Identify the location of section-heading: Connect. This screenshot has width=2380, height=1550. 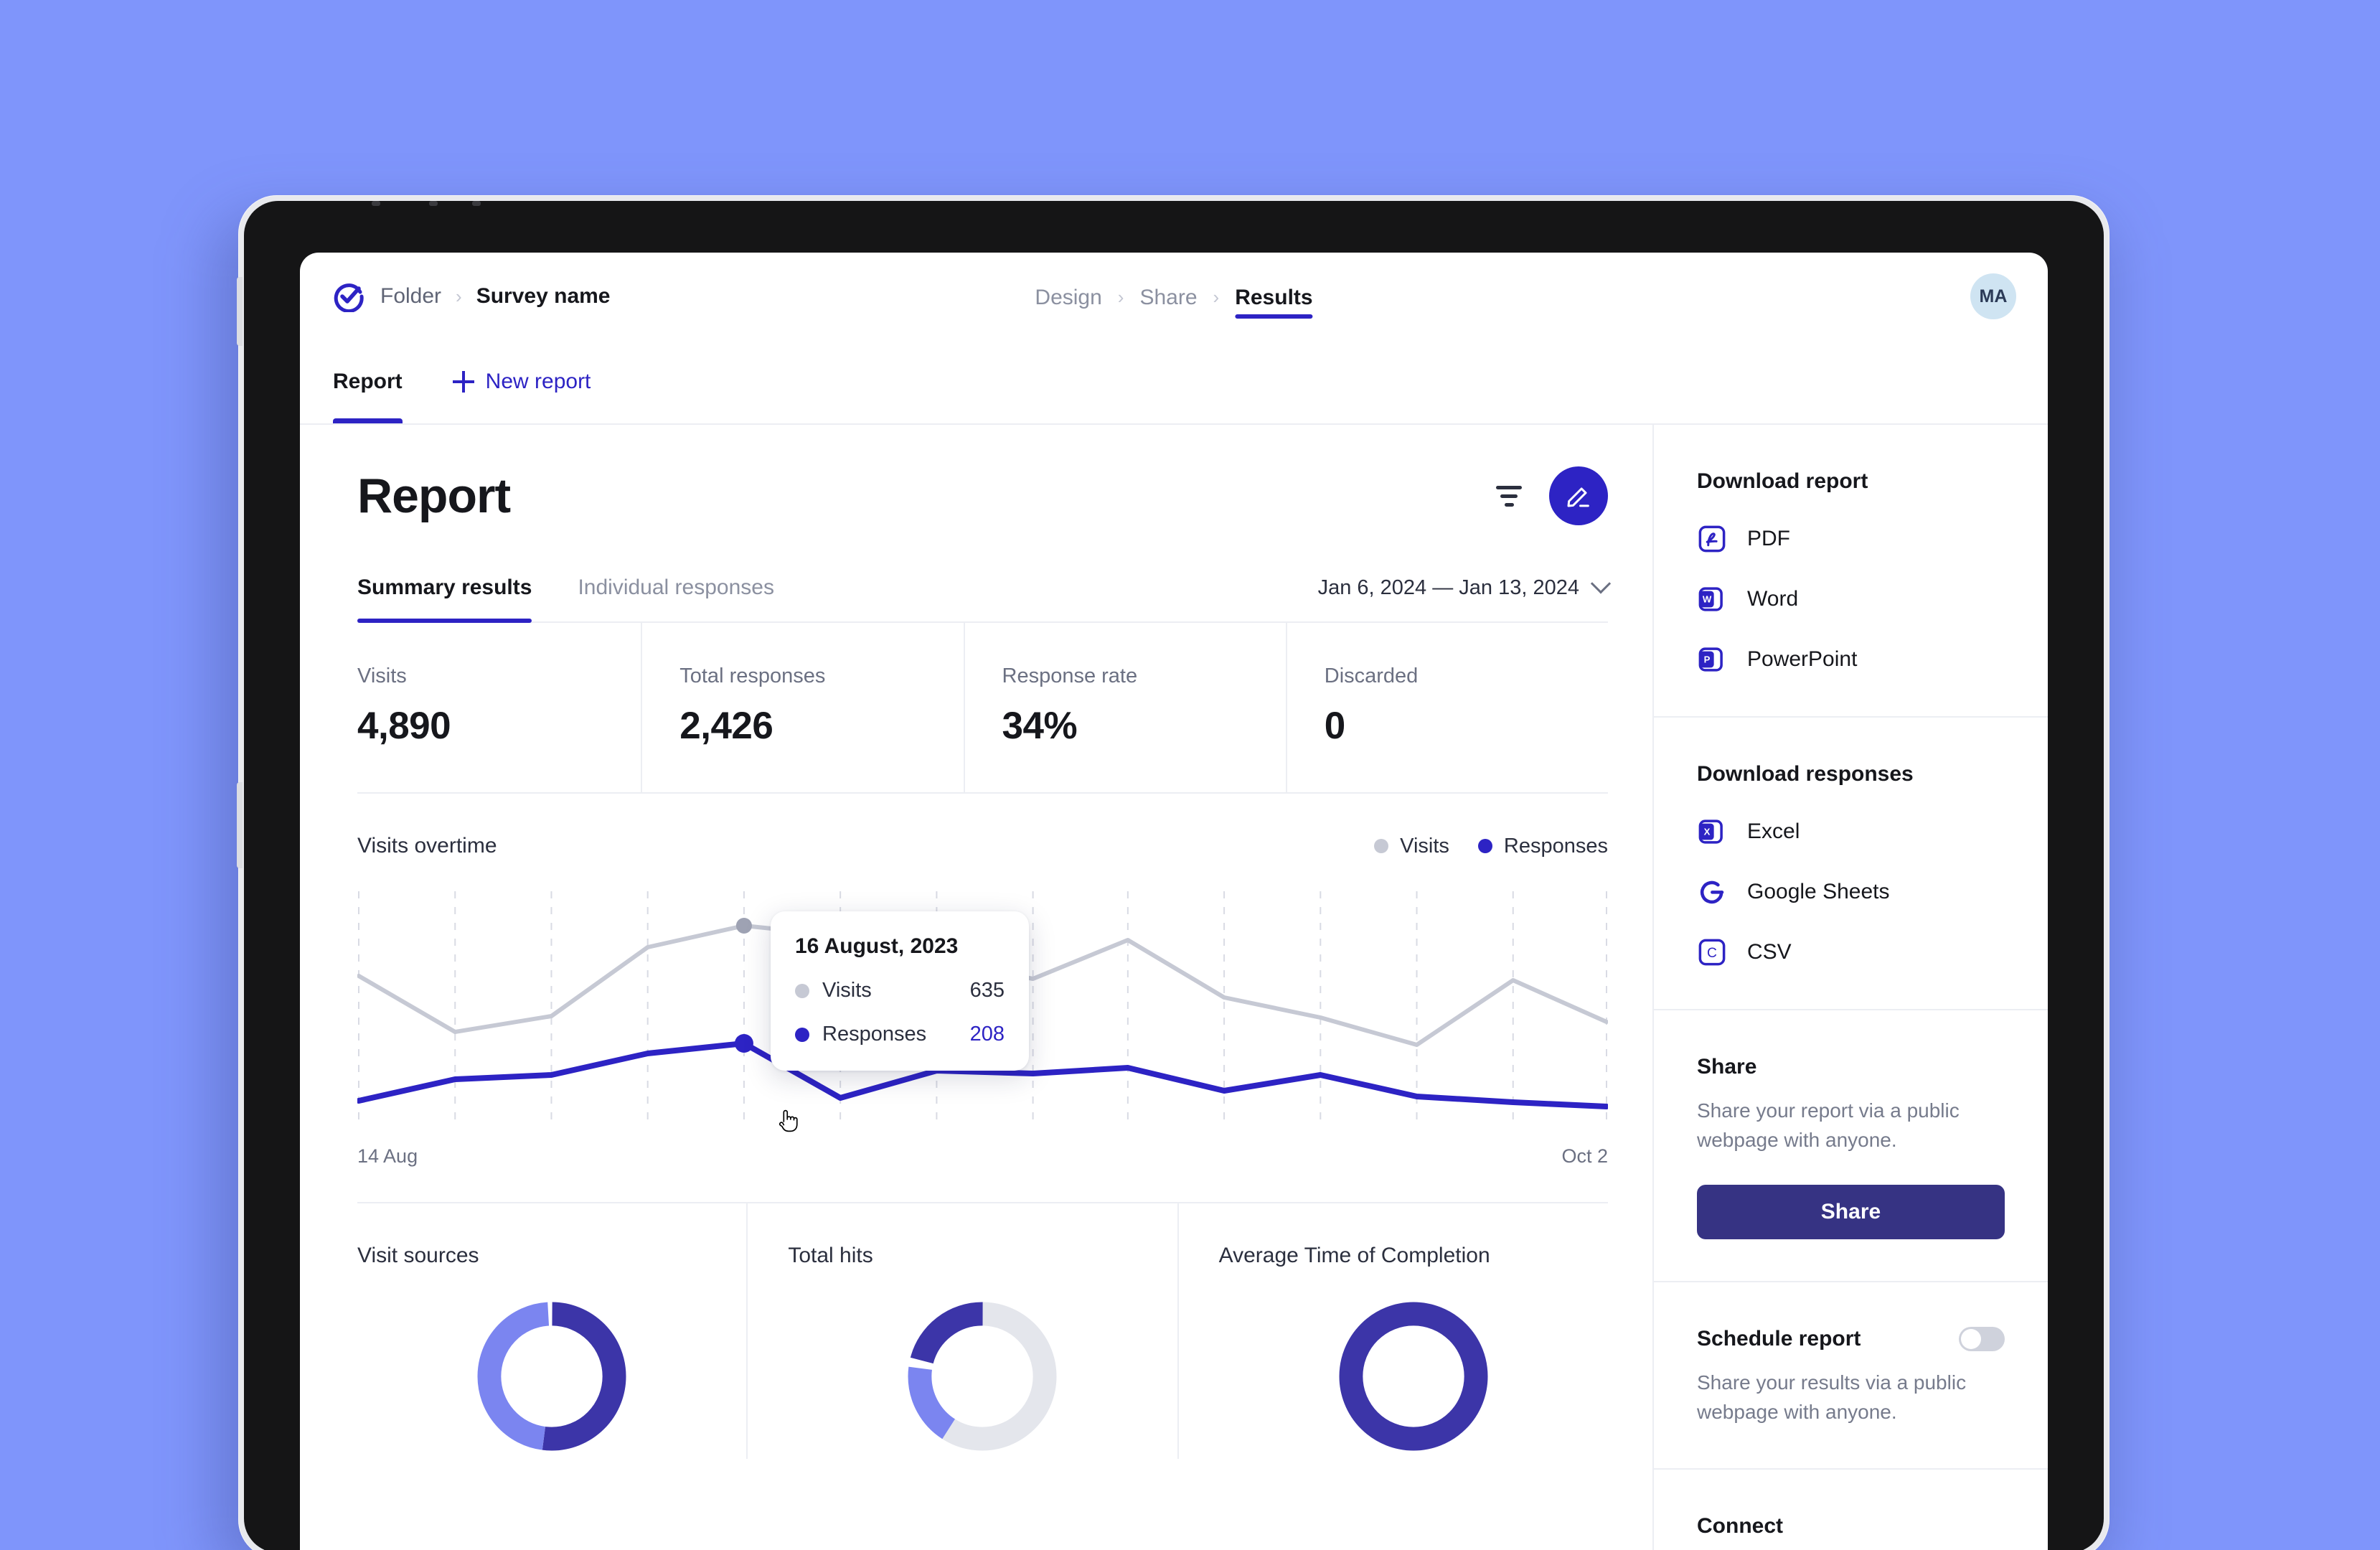
(1740, 1526).